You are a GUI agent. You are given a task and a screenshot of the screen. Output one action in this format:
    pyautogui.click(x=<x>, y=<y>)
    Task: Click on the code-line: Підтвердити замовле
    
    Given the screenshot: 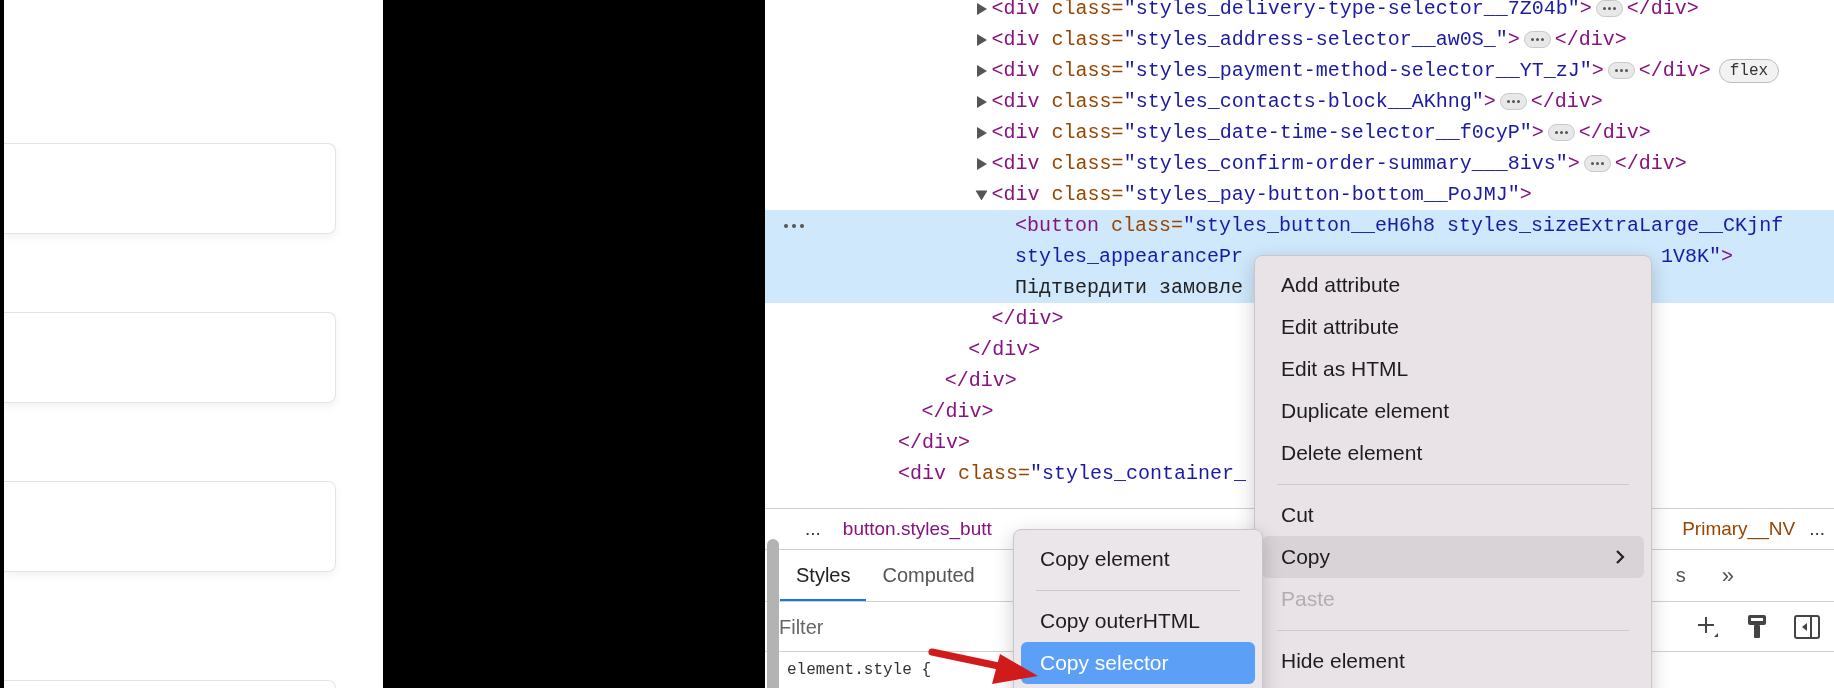 What is the action you would take?
    pyautogui.click(x=1129, y=287)
    